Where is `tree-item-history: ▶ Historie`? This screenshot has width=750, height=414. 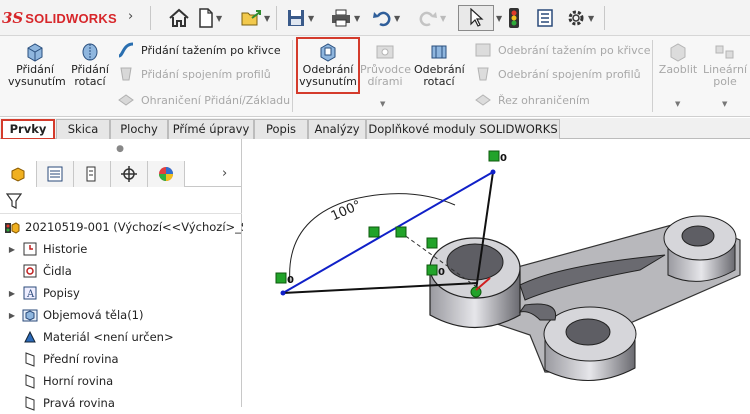
tree-item-history: ▶ Historie is located at coordinates (43, 249).